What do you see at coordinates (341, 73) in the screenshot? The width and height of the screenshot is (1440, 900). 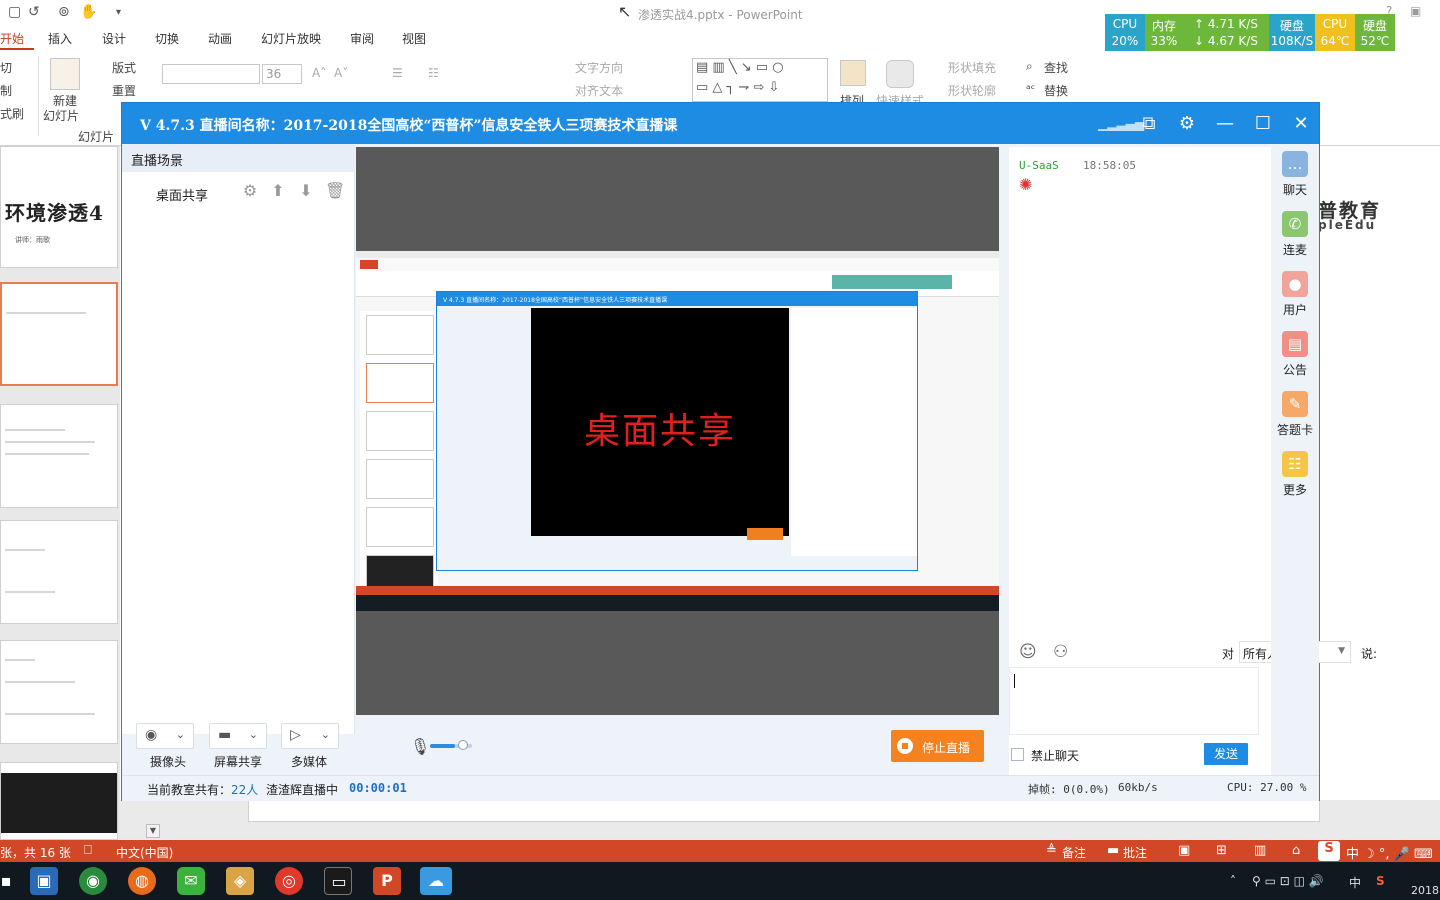 I see `decrease-font-icon: A˅` at bounding box center [341, 73].